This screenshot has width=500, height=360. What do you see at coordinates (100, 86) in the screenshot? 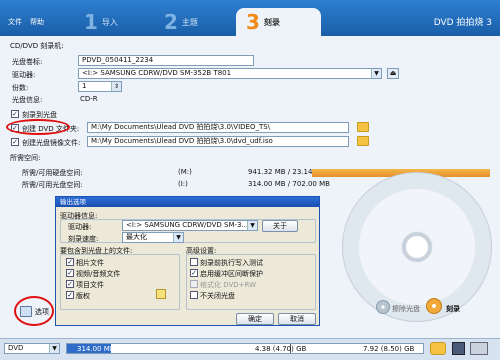
I see `copies-stepper: 1 ⇕` at bounding box center [100, 86].